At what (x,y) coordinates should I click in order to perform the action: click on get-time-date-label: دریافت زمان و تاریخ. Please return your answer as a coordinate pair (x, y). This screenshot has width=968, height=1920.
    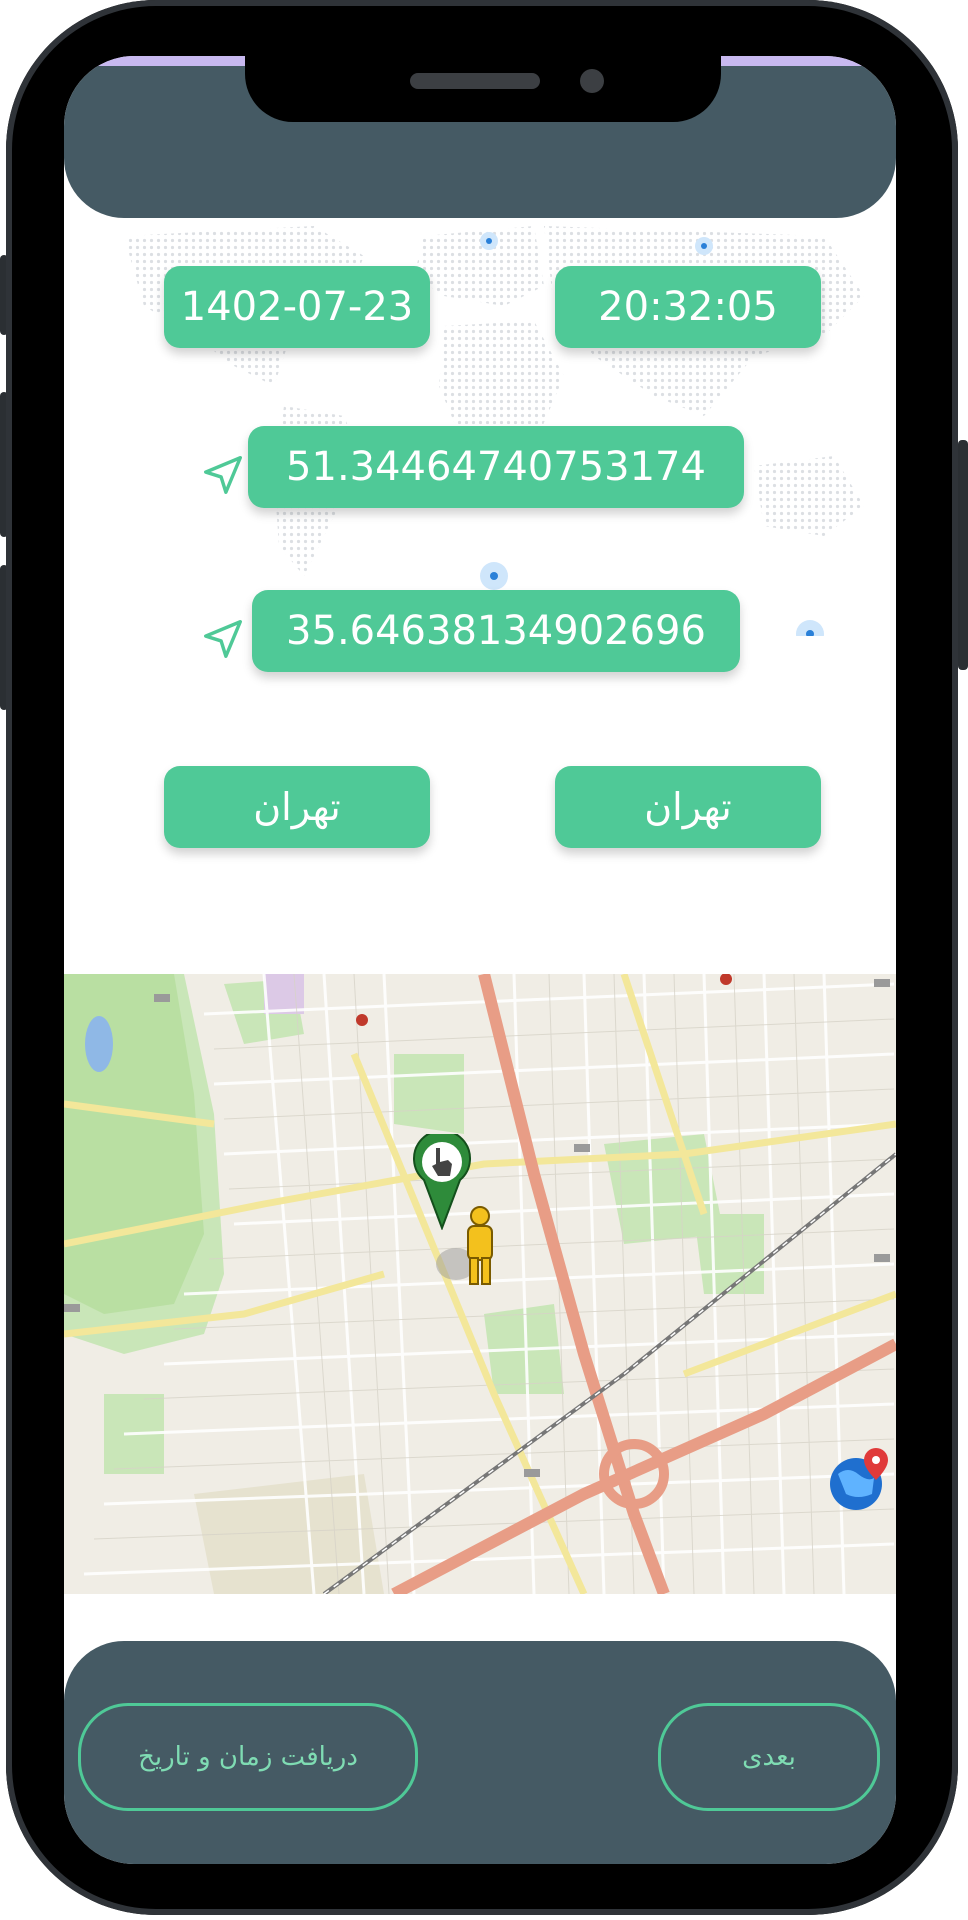
    Looking at the image, I should click on (248, 1757).